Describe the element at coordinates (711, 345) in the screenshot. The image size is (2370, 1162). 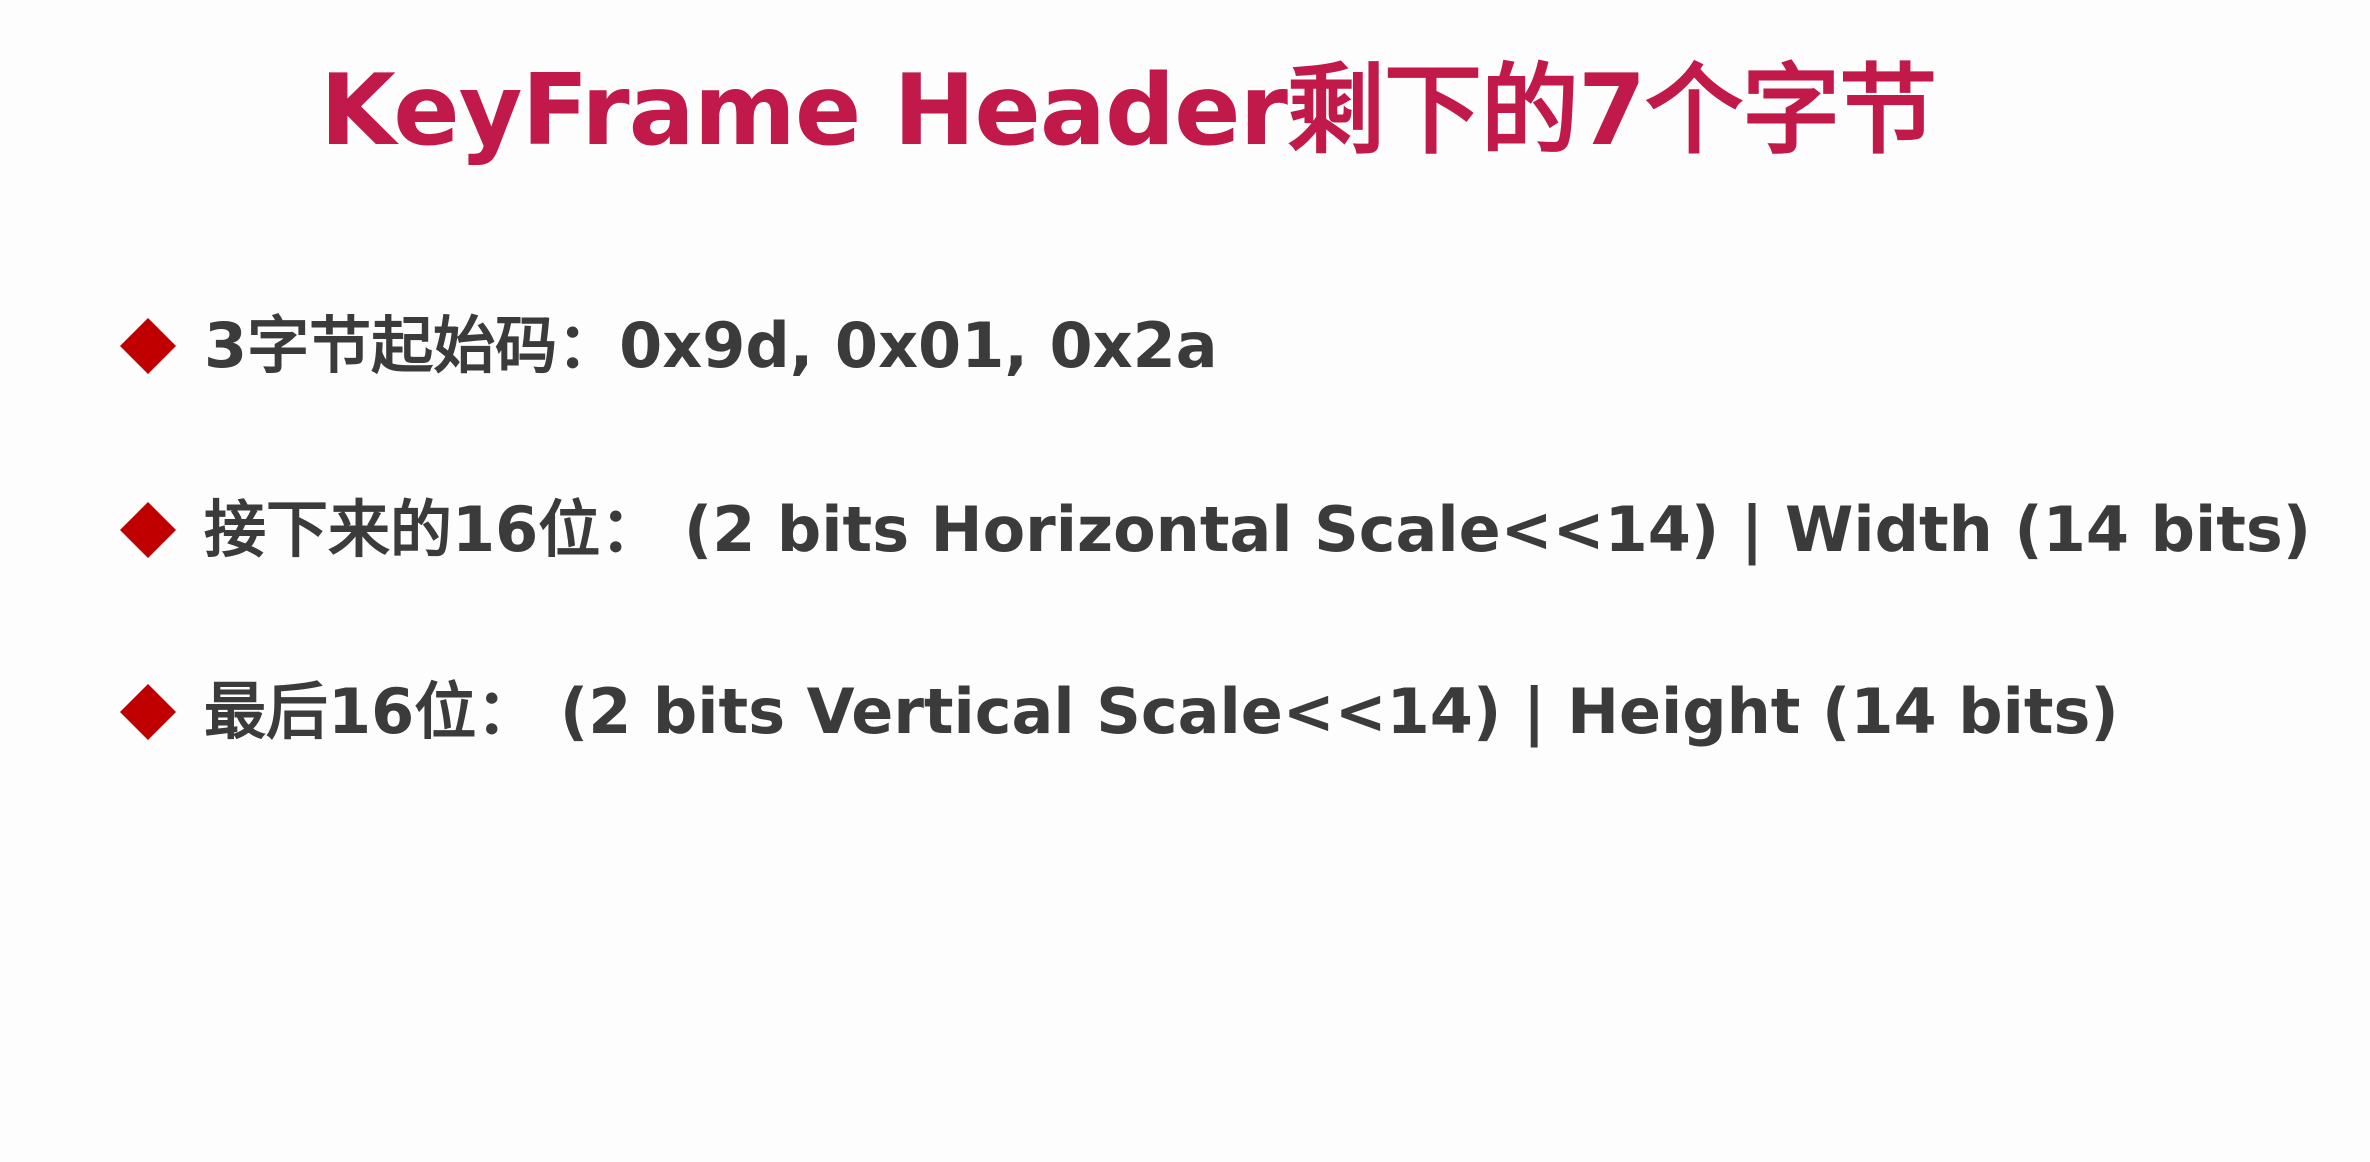
I see `bullet-text: 3字节起始码：0x9d, 0x01, 0x2a` at that location.